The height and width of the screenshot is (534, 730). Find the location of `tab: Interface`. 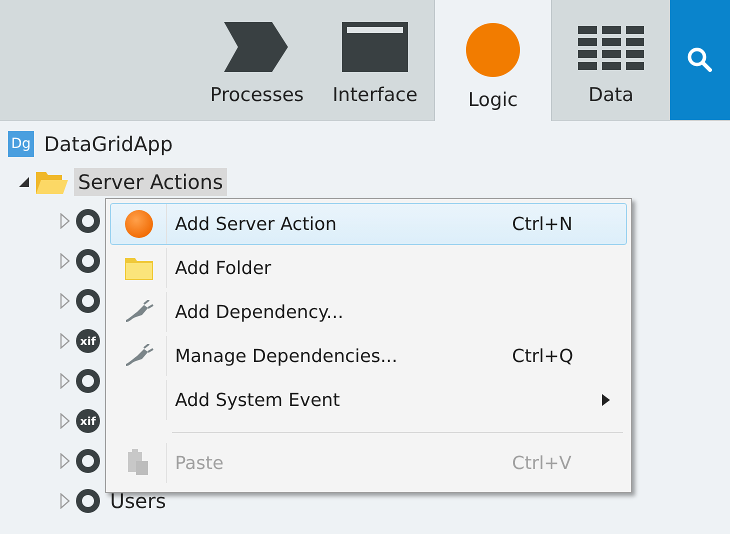

tab: Interface is located at coordinates (375, 60).